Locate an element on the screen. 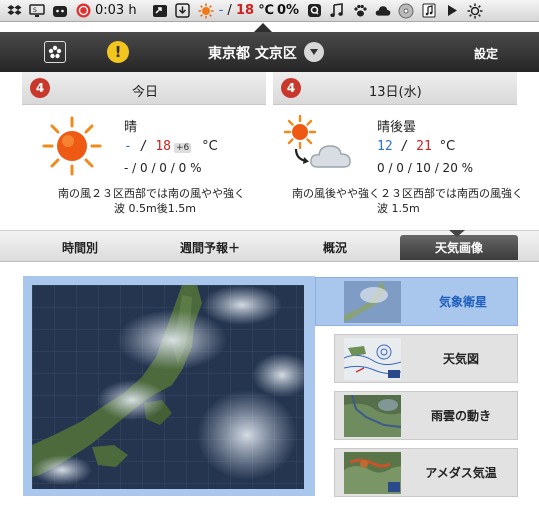  timer-readout: 0:03 h is located at coordinates (116, 10).